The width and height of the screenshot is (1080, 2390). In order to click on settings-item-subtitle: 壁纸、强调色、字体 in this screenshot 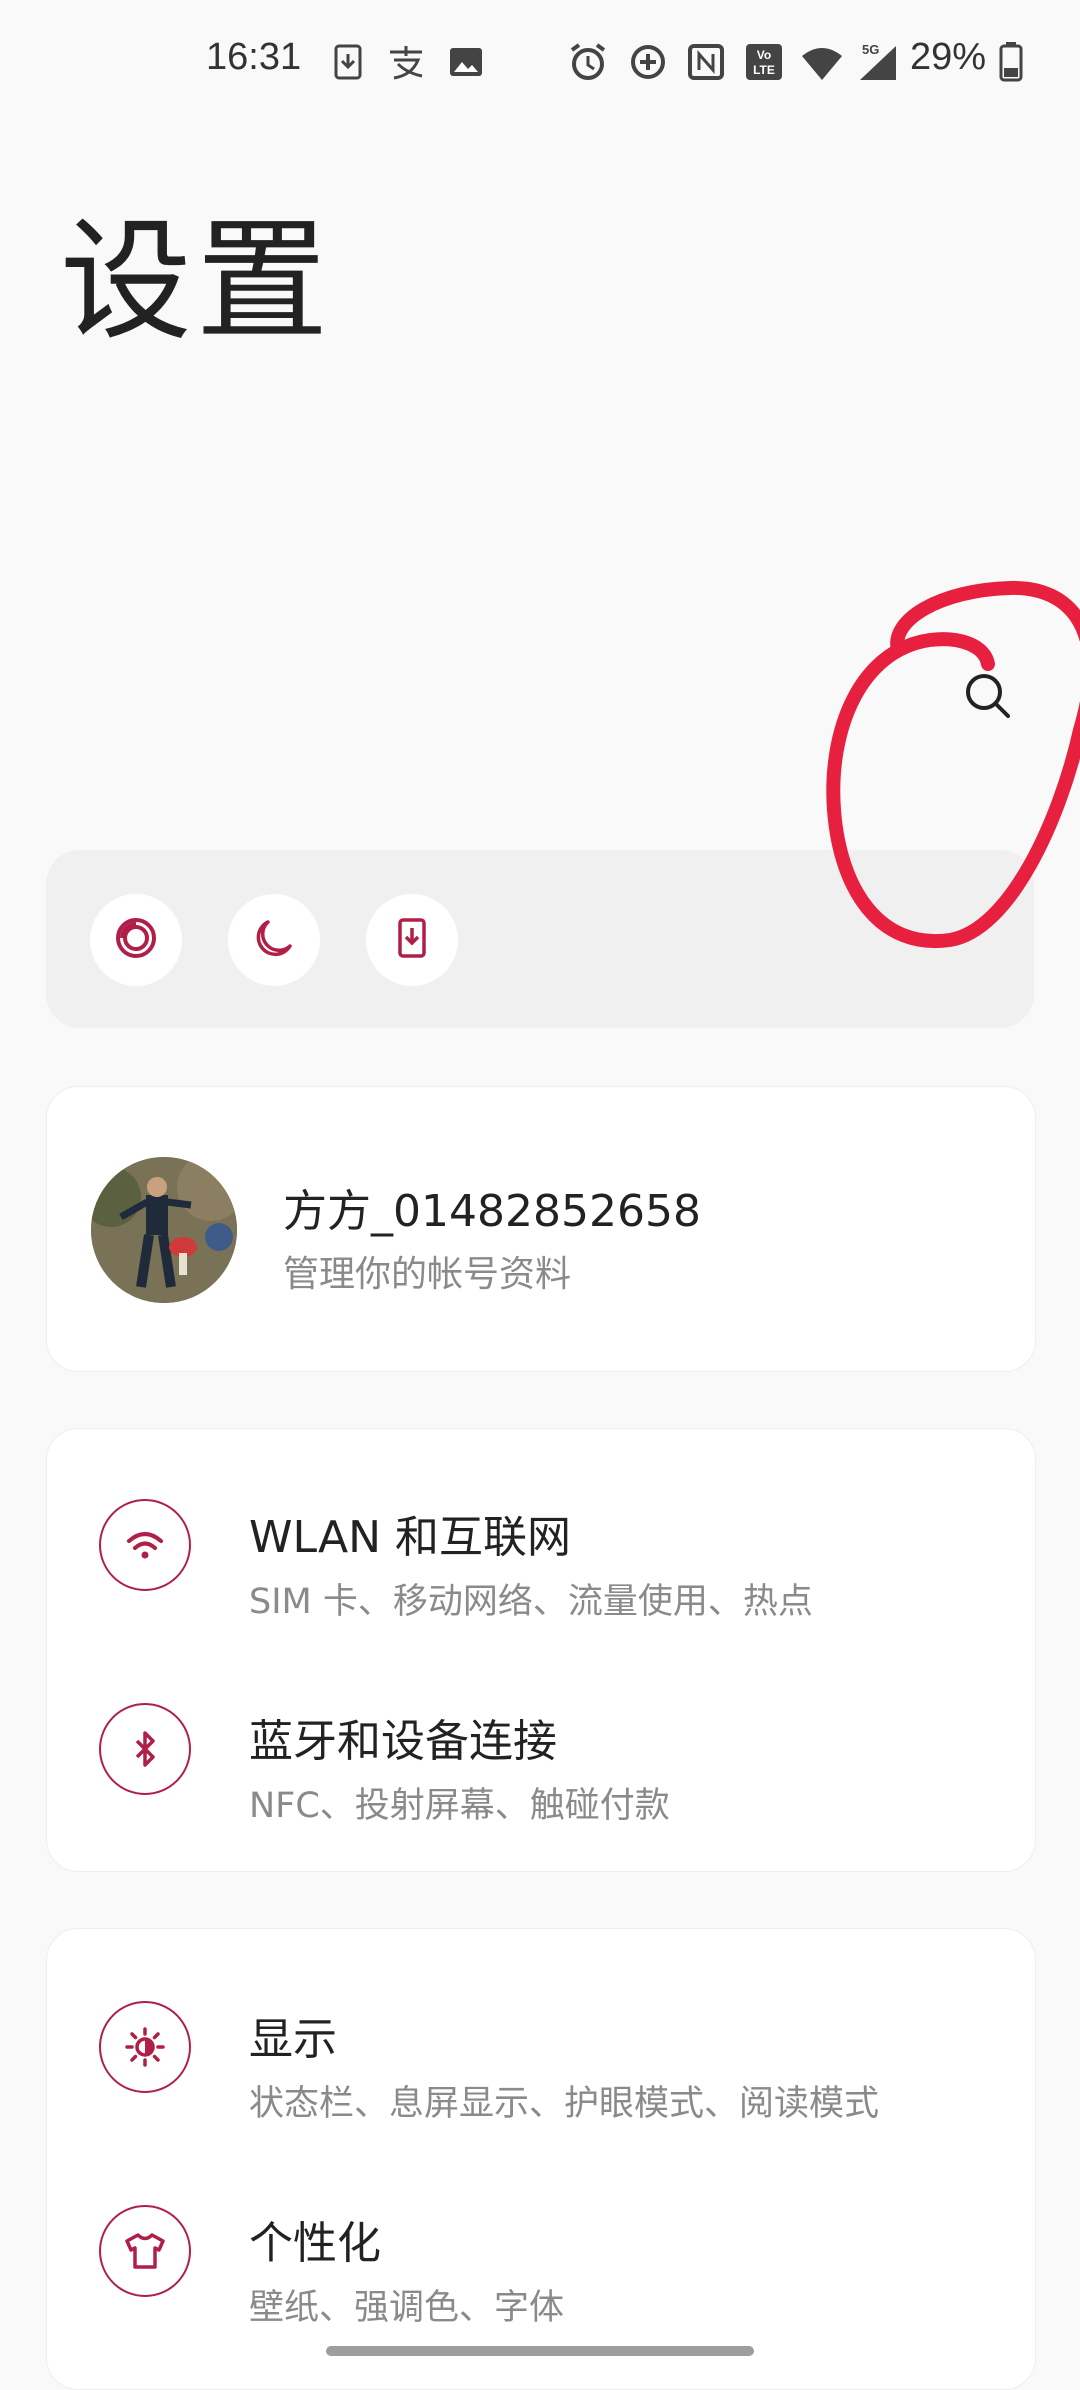, I will do `click(407, 2308)`.